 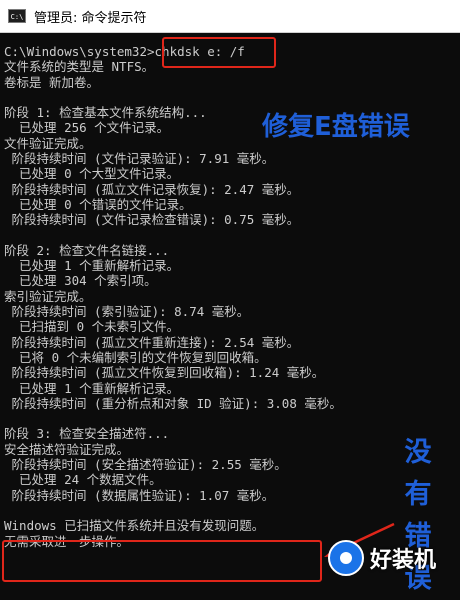 What do you see at coordinates (48, 296) in the screenshot?
I see `console-line: 索引验证完成。` at bounding box center [48, 296].